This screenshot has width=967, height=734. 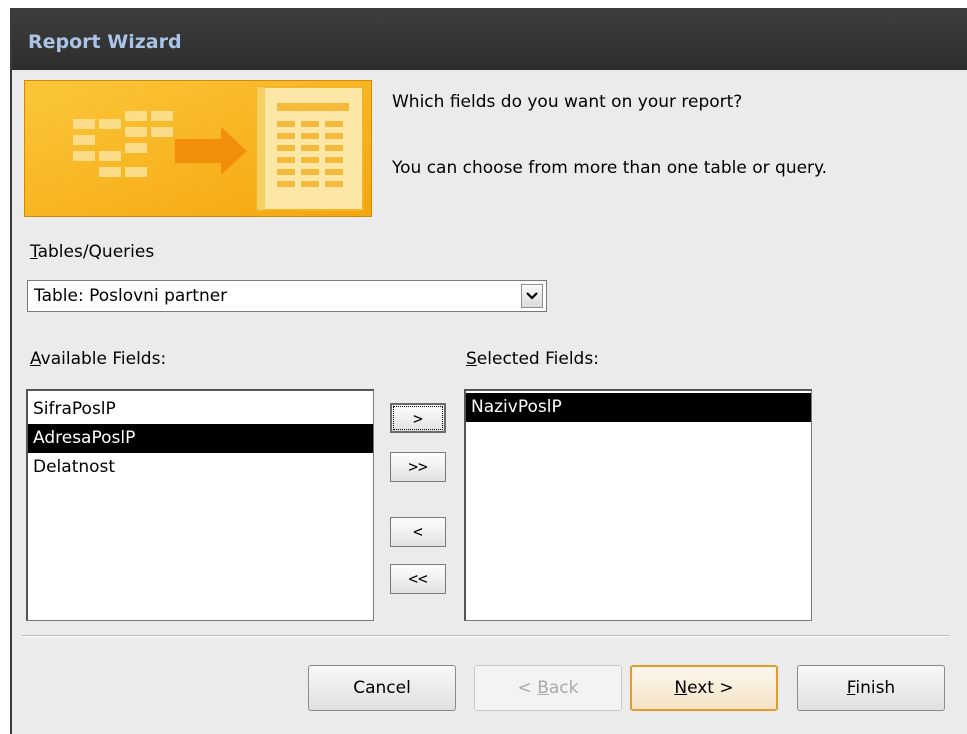 What do you see at coordinates (382, 688) in the screenshot?
I see `cancel-button: Cancel` at bounding box center [382, 688].